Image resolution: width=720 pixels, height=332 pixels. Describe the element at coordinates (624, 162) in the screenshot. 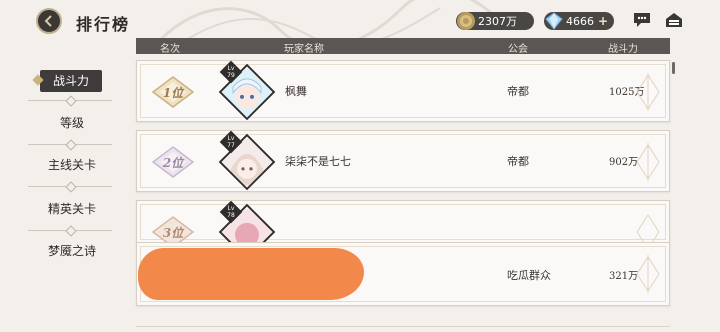

I see `combat-power-value: 902万` at that location.